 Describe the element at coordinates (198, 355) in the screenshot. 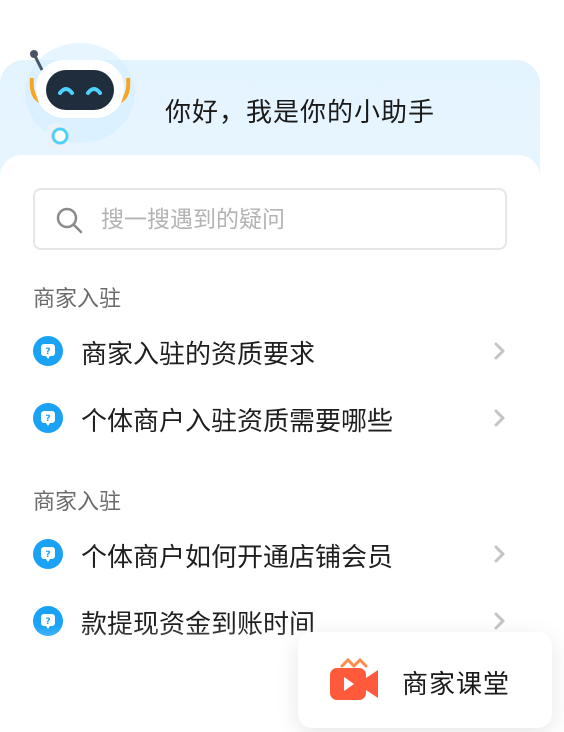

I see `faq-item-label: 商家入驻的资质要求` at that location.